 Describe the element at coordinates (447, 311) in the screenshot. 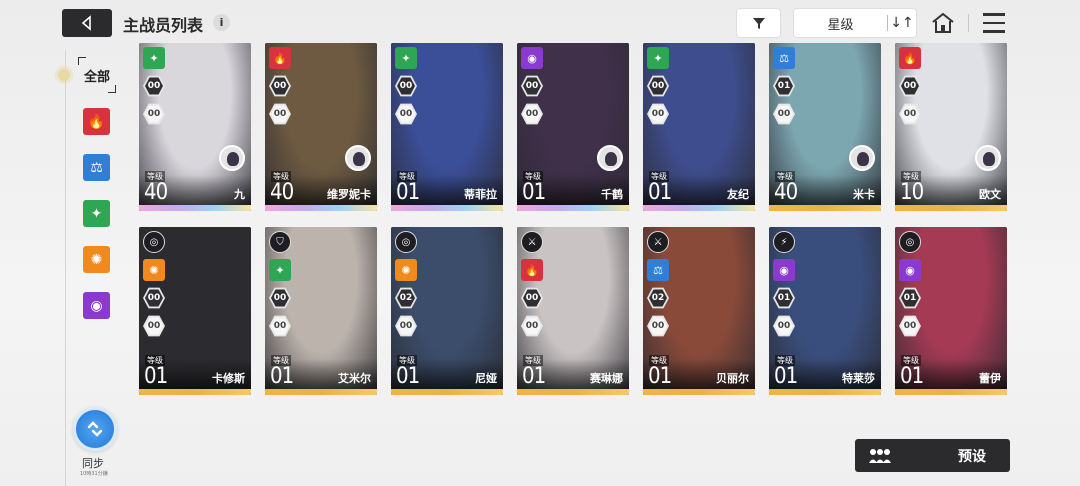

I see `operator-card: ◎ ✺ 02 00 等级 01 尼娅` at that location.